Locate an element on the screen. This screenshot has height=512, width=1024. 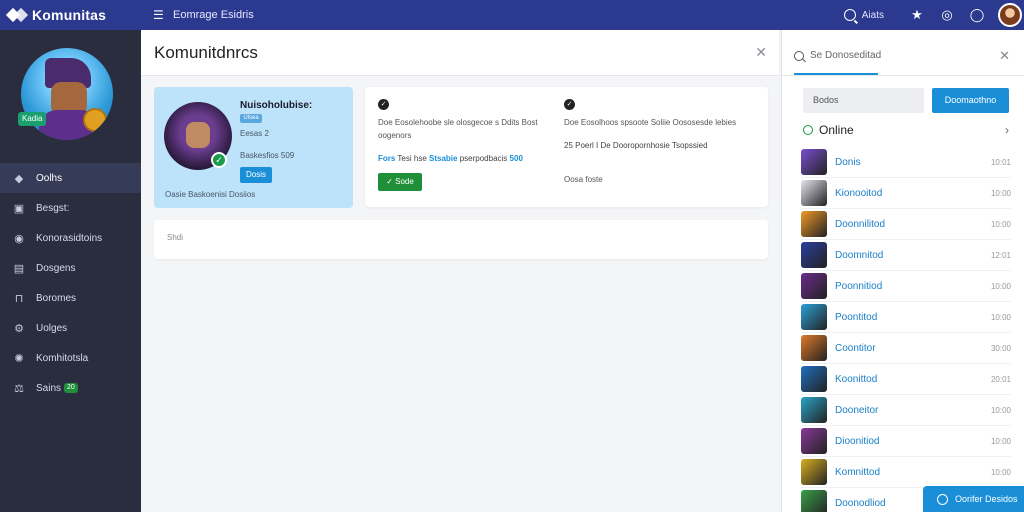
activity-highlight: Fors Tesi hse Stsabie pserpodbacis 500 is located at coordinates (465, 158).